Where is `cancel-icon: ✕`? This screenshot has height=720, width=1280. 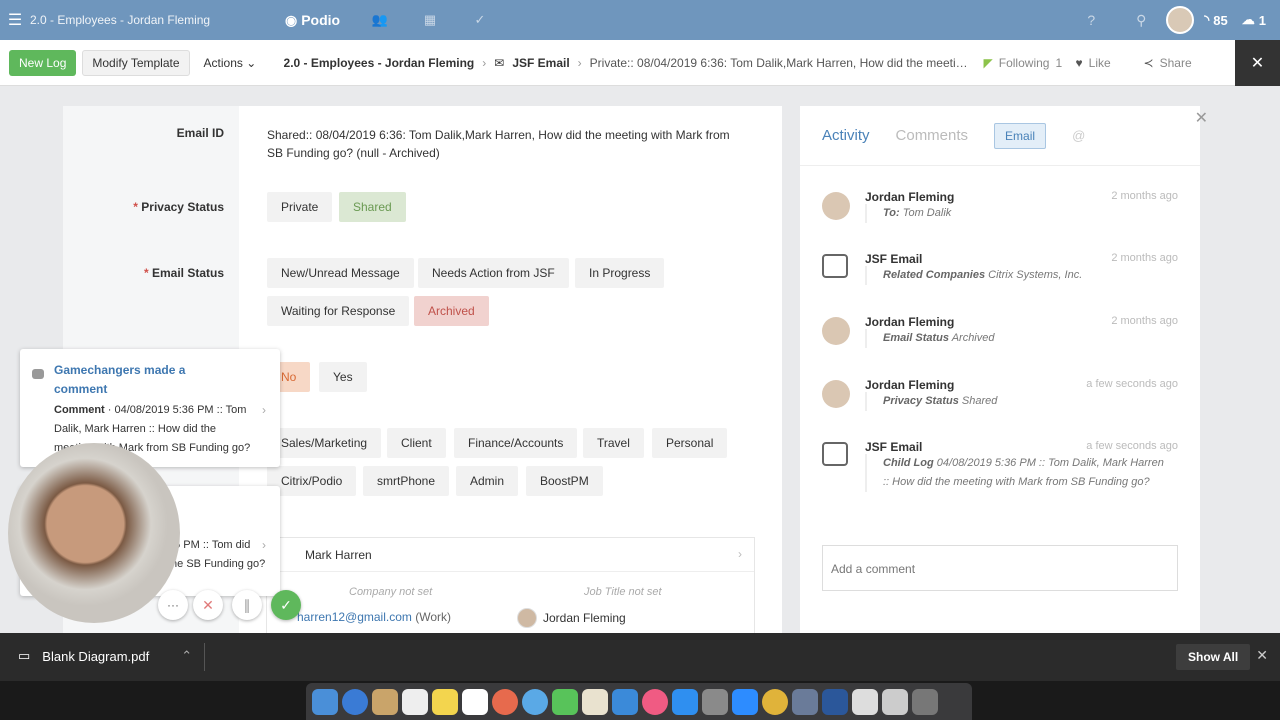
cancel-icon: ✕ is located at coordinates (208, 605).